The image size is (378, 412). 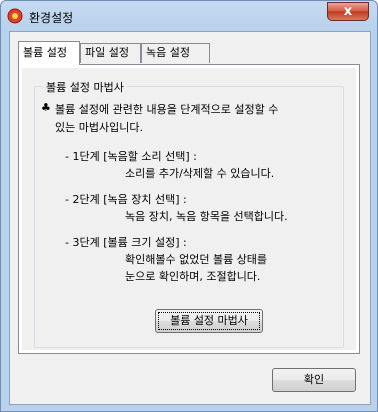 I want to click on step2-description: 녹음 장치, 녹음 항목을 선택합니다., so click(x=206, y=216).